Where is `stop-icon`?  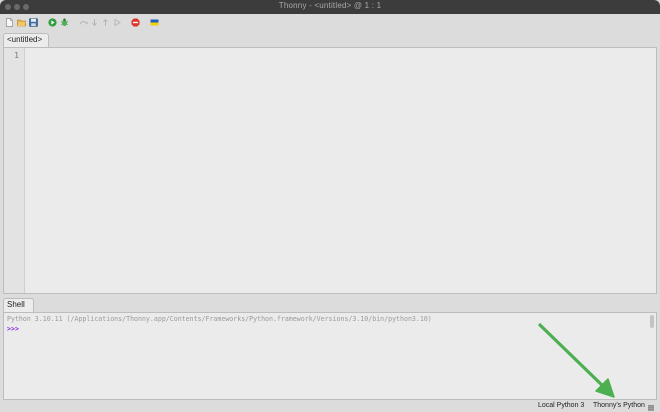
stop-icon is located at coordinates (135, 22).